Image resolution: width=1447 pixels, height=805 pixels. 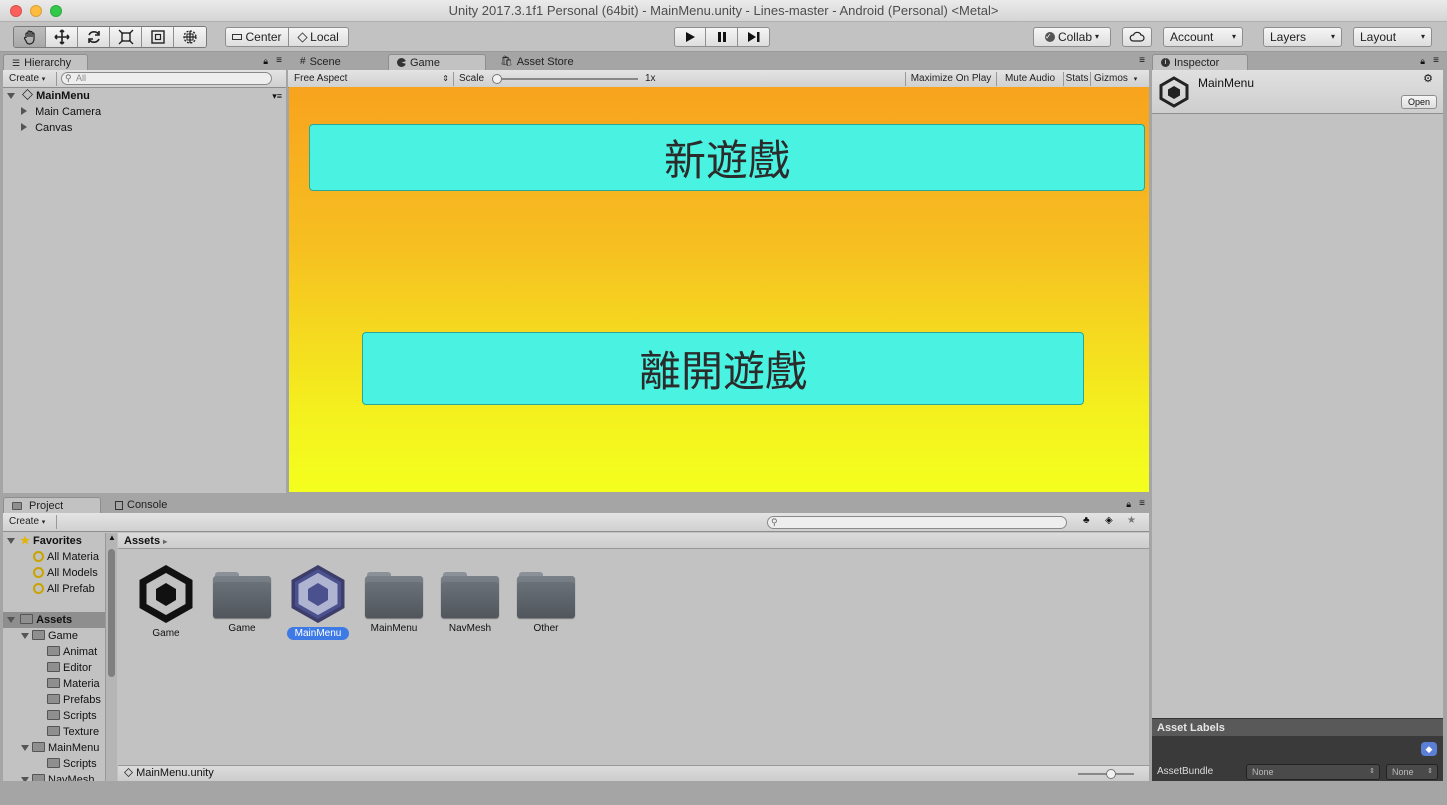 What do you see at coordinates (337, 62) in the screenshot?
I see `tab-scene: # Scene` at bounding box center [337, 62].